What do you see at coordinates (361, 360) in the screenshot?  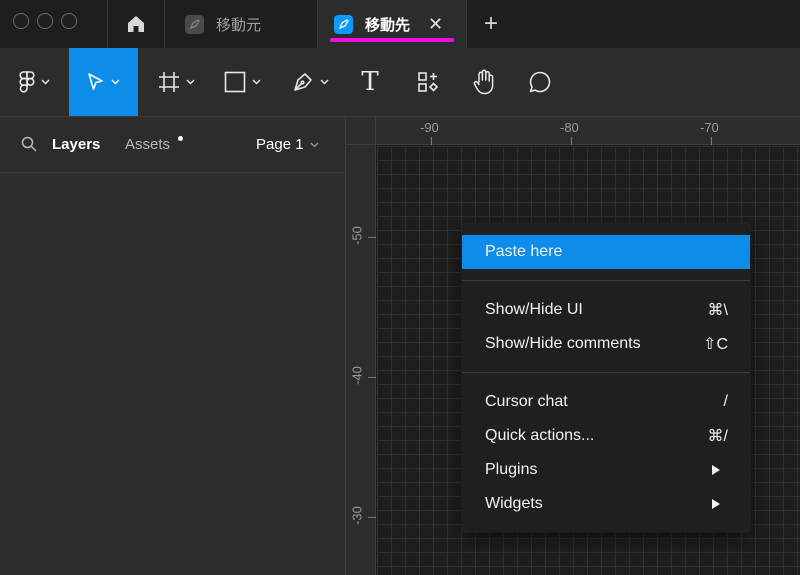 I see `vertical-ruler: -50 -40 -30` at bounding box center [361, 360].